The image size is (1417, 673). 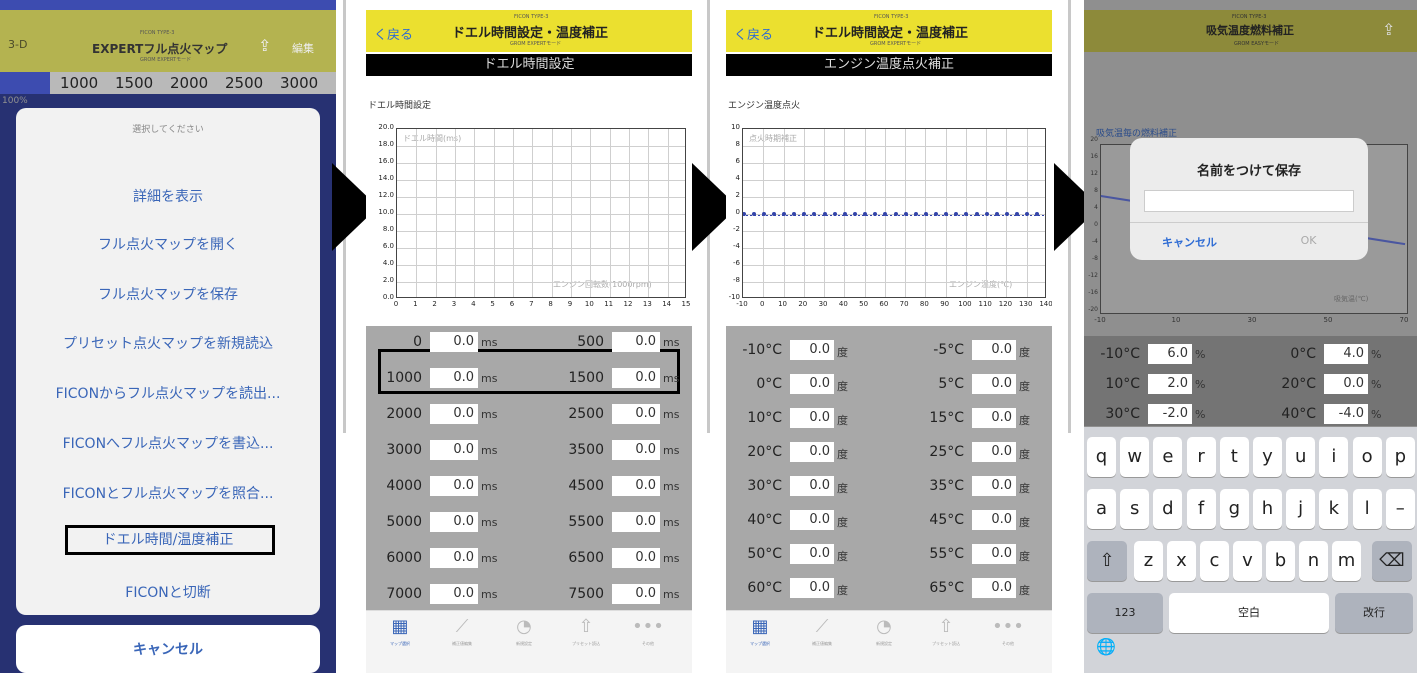 I want to click on key-e: e, so click(x=1168, y=457).